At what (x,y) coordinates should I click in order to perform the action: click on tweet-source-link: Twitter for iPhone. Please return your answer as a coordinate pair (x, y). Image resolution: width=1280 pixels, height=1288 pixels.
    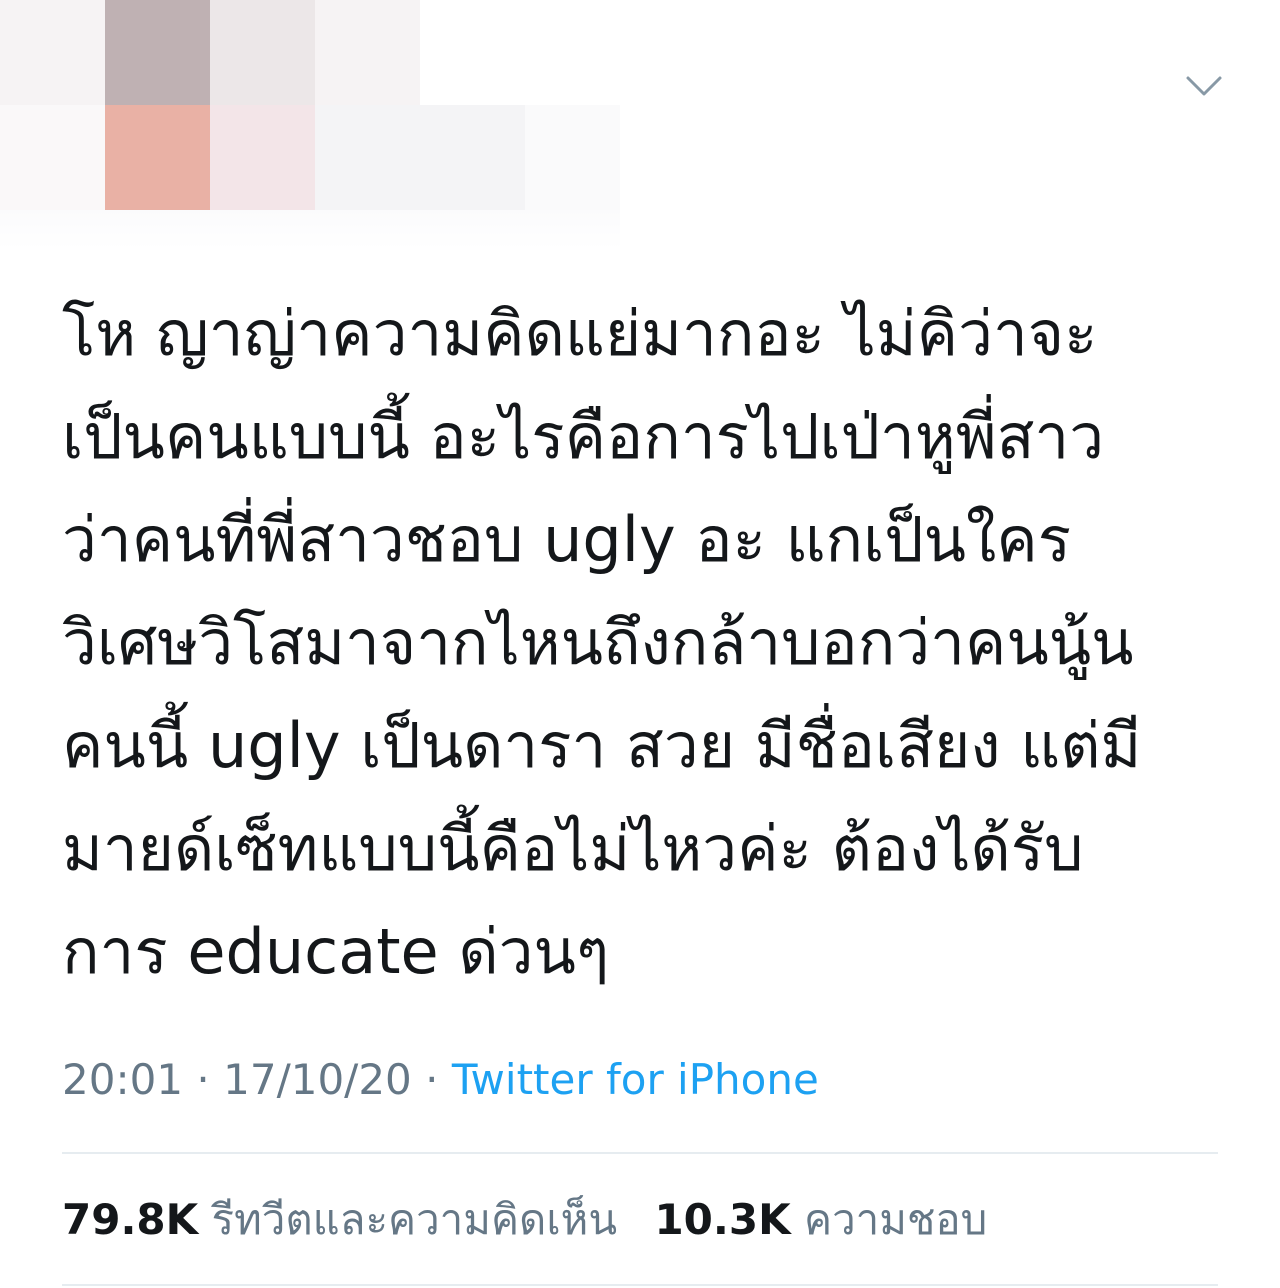
    Looking at the image, I should click on (635, 1079).